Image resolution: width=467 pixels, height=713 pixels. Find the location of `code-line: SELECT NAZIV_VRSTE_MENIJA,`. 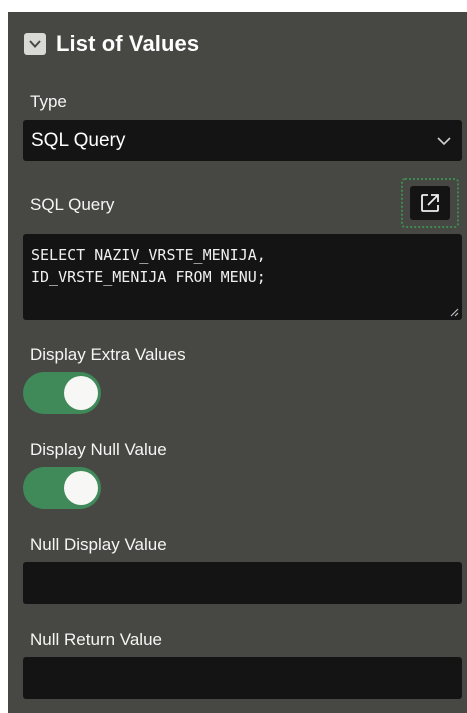

code-line: SELECT NAZIV_VRSTE_MENIJA, is located at coordinates (148, 255).